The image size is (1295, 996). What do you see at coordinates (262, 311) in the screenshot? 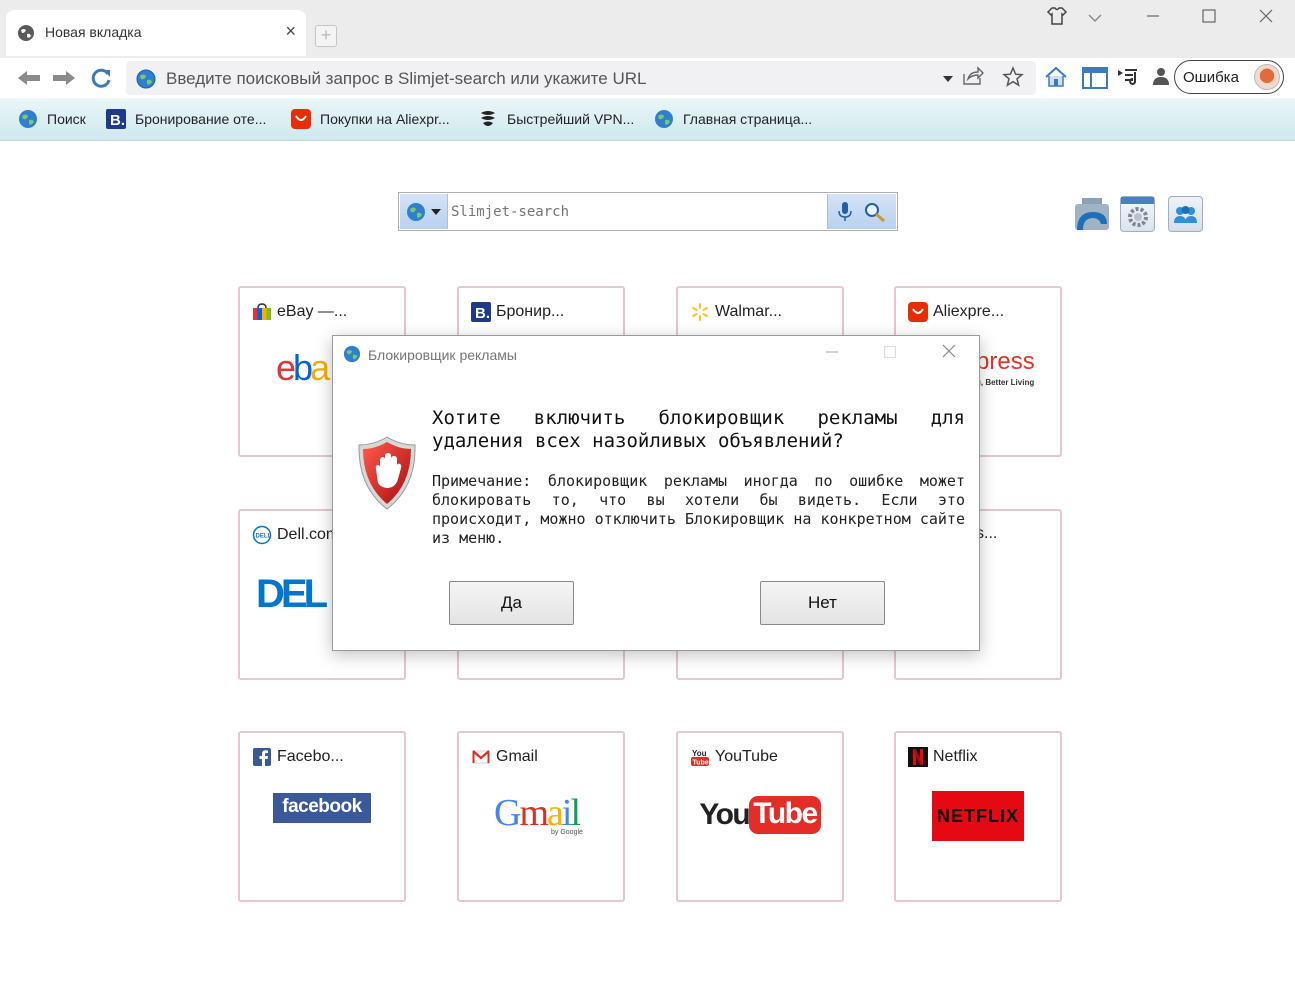
I see `ebay-bag-icon` at bounding box center [262, 311].